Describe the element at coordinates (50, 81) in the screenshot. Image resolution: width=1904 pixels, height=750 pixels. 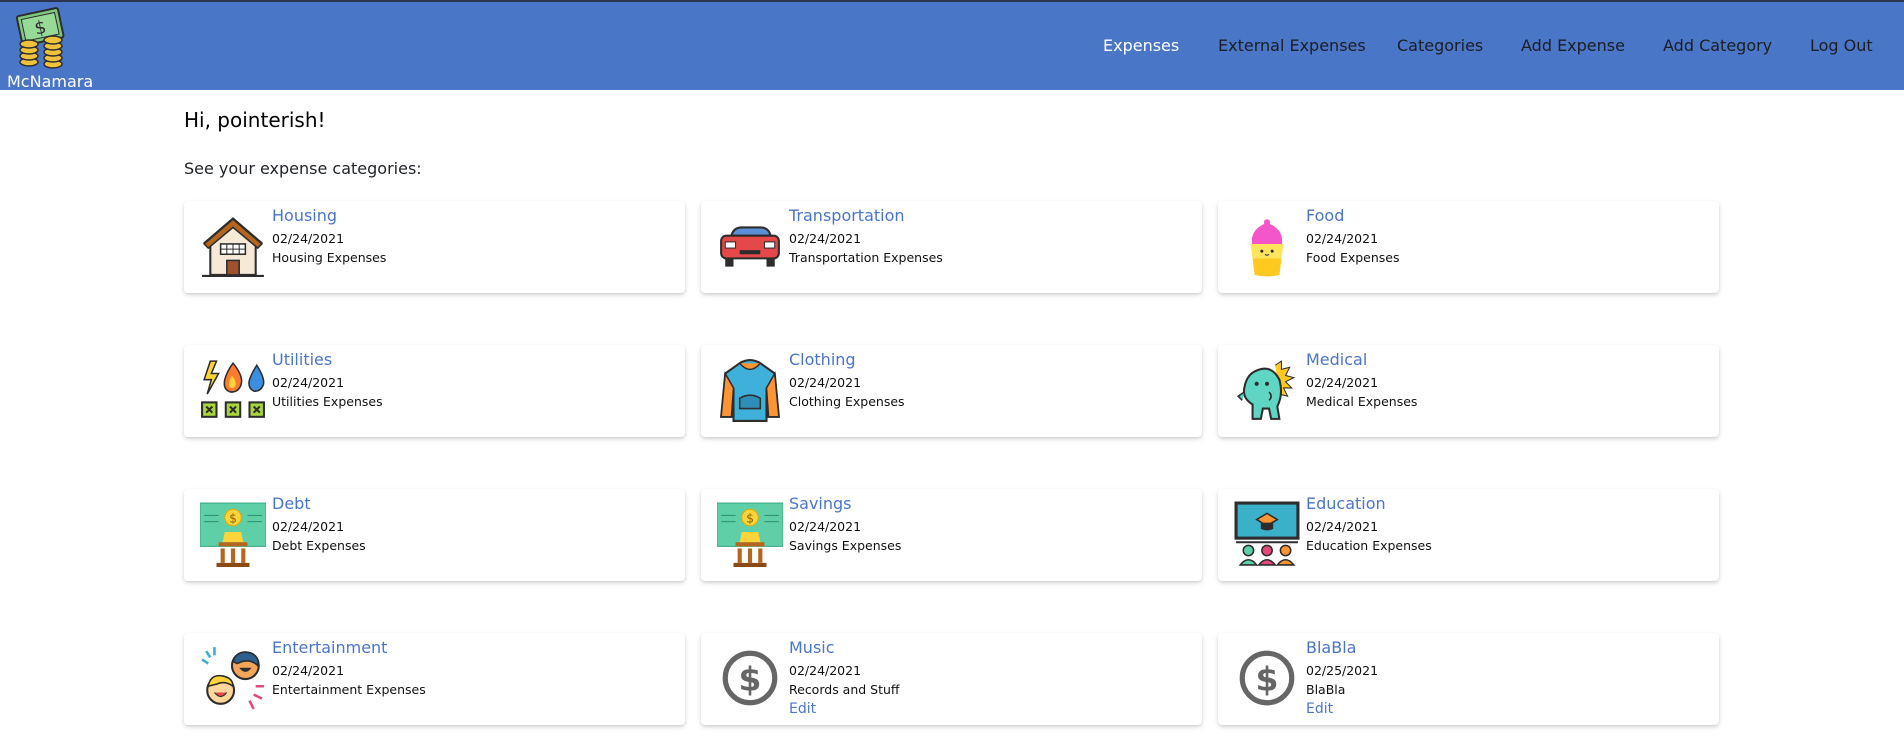
I see `brand-name: McNamara` at that location.